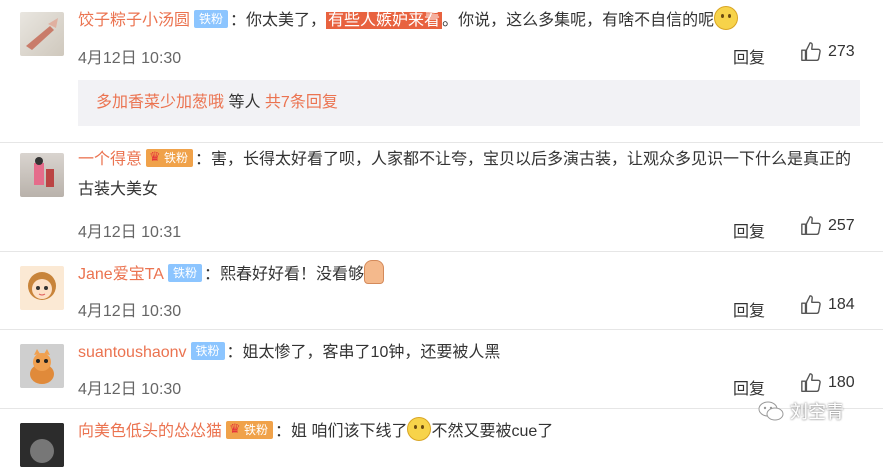 This screenshot has height=467, width=883. Describe the element at coordinates (121, 274) in the screenshot. I see `username: Jane爱宝TA` at that location.